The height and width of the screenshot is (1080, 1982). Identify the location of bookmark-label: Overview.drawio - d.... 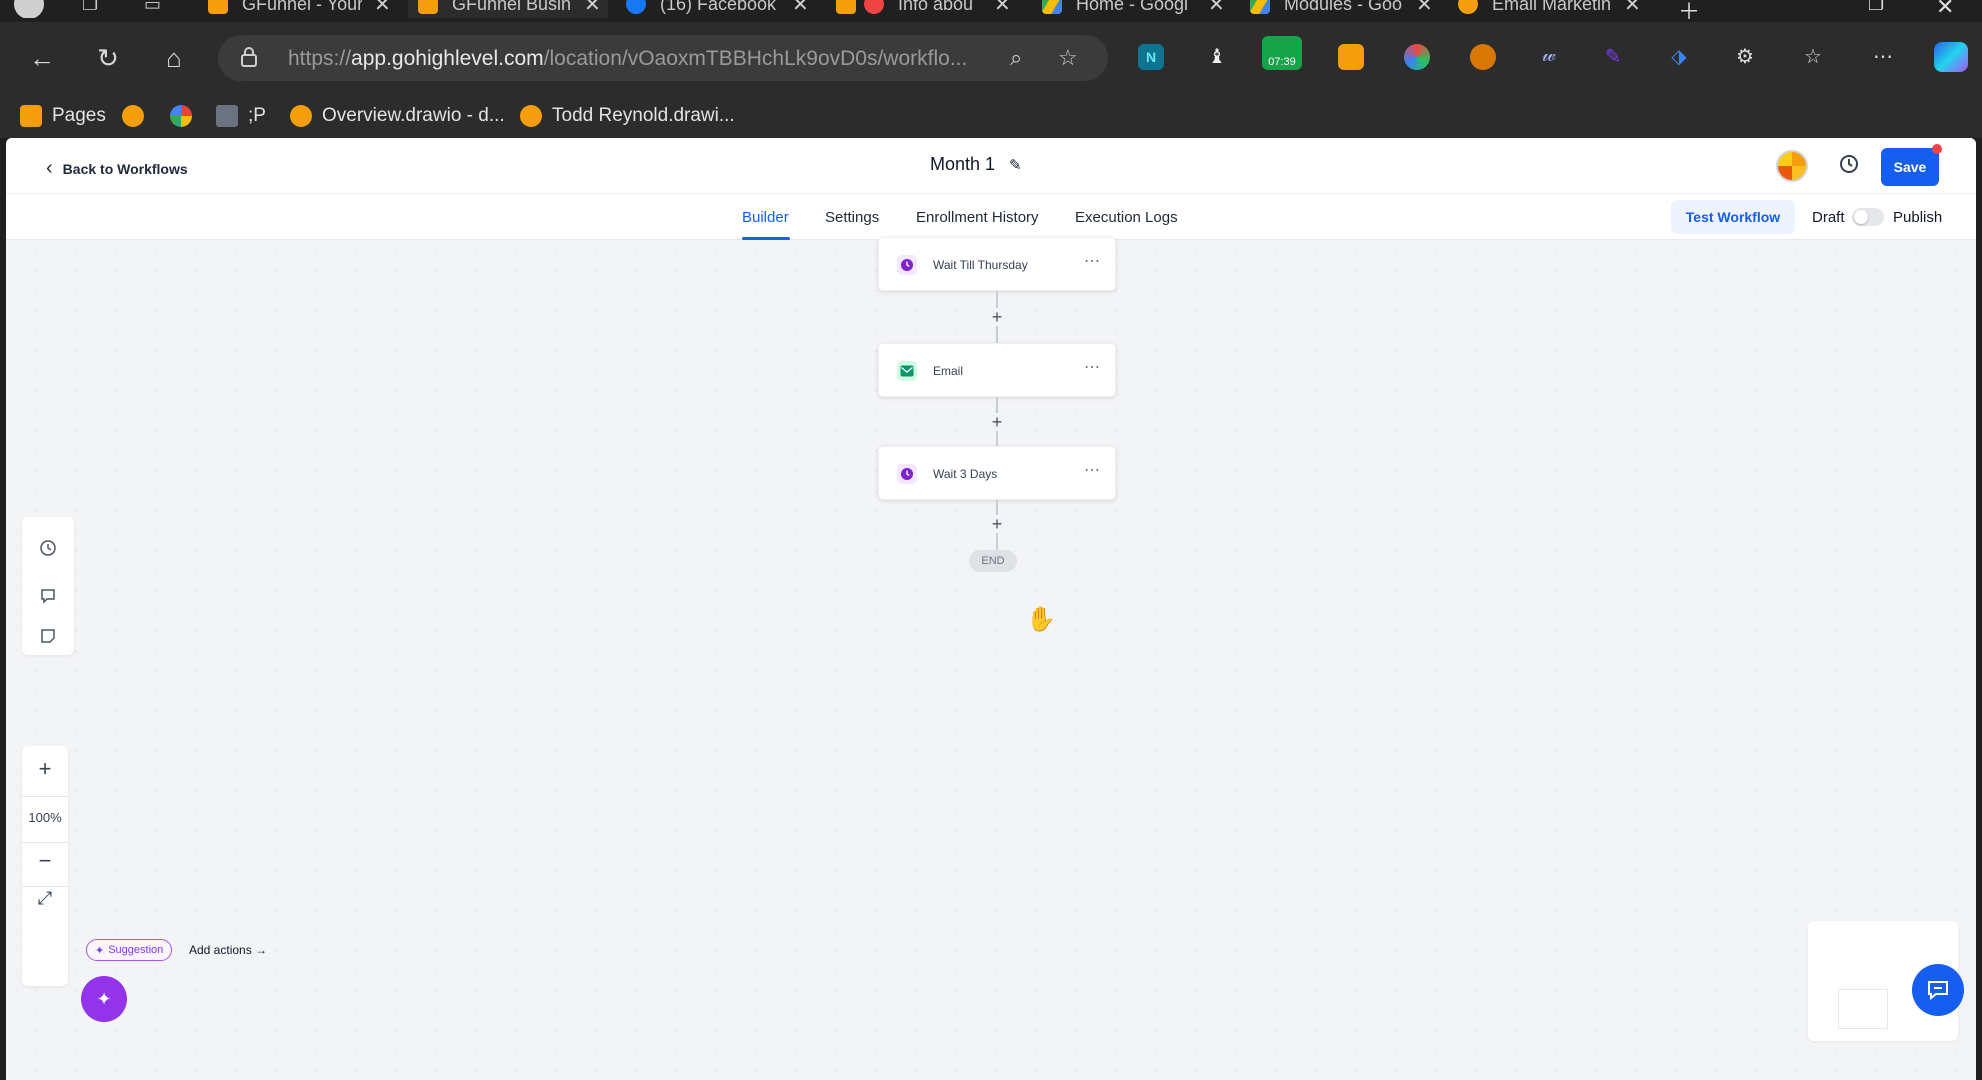
(413, 115).